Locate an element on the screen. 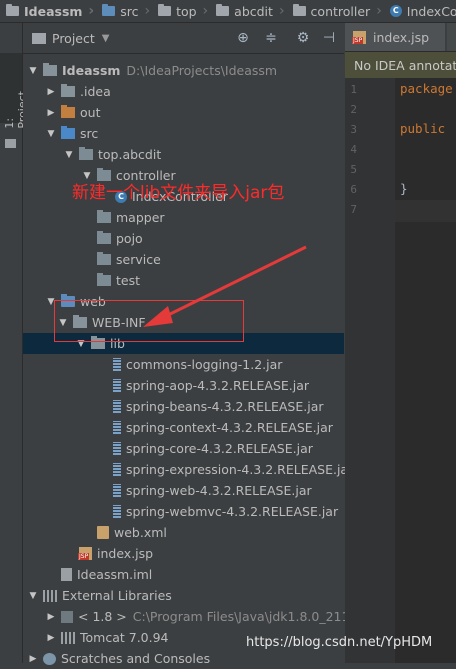  arrow-head is located at coordinates (158, 316).